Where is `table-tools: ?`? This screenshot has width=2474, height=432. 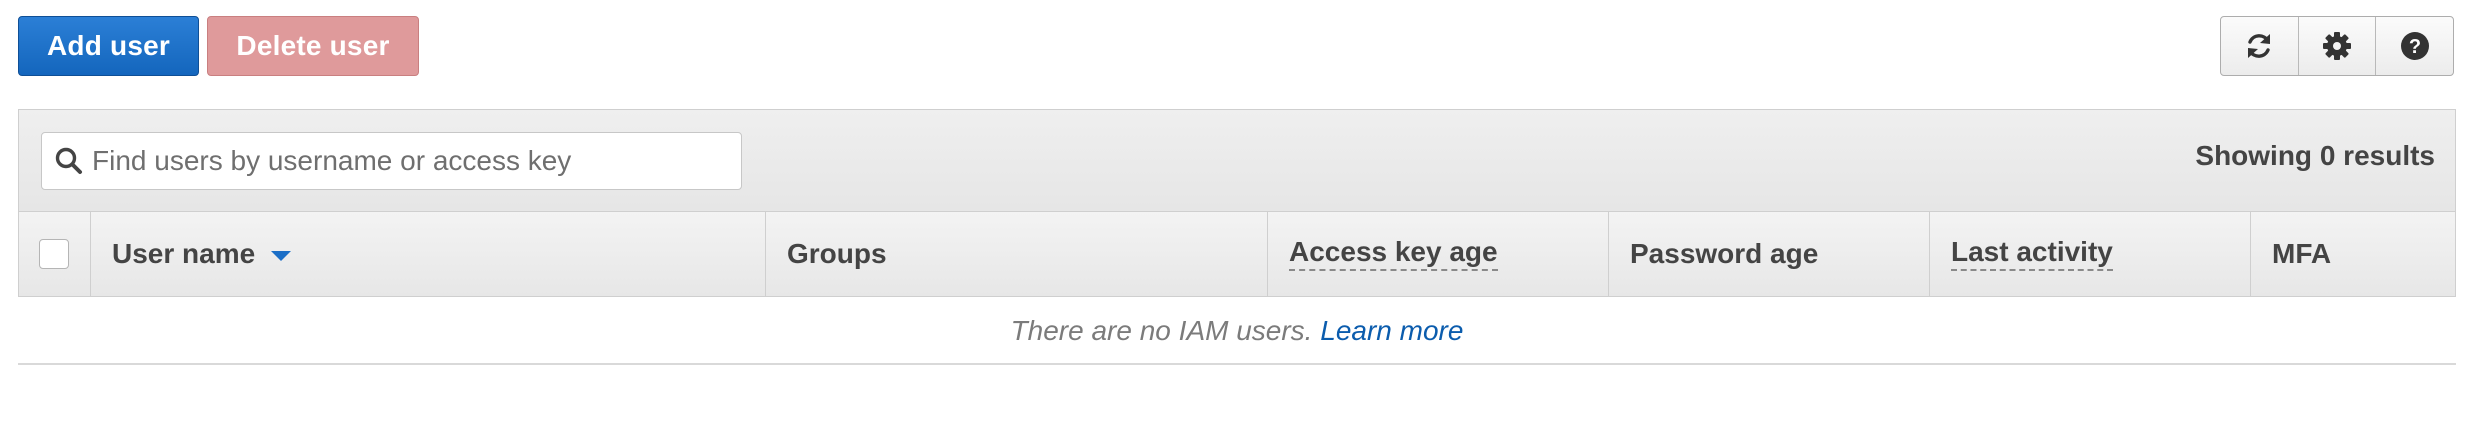 table-tools: ? is located at coordinates (2337, 46).